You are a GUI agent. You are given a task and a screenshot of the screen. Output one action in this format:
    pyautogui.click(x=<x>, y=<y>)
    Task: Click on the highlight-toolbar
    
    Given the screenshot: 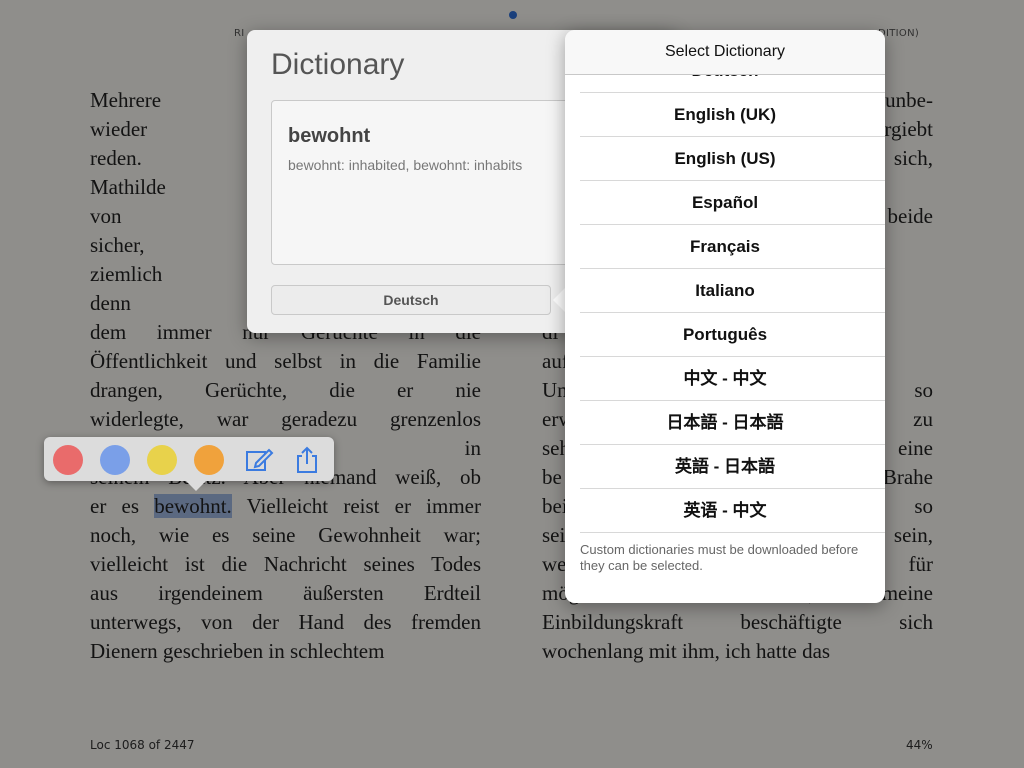 What is the action you would take?
    pyautogui.click(x=189, y=464)
    